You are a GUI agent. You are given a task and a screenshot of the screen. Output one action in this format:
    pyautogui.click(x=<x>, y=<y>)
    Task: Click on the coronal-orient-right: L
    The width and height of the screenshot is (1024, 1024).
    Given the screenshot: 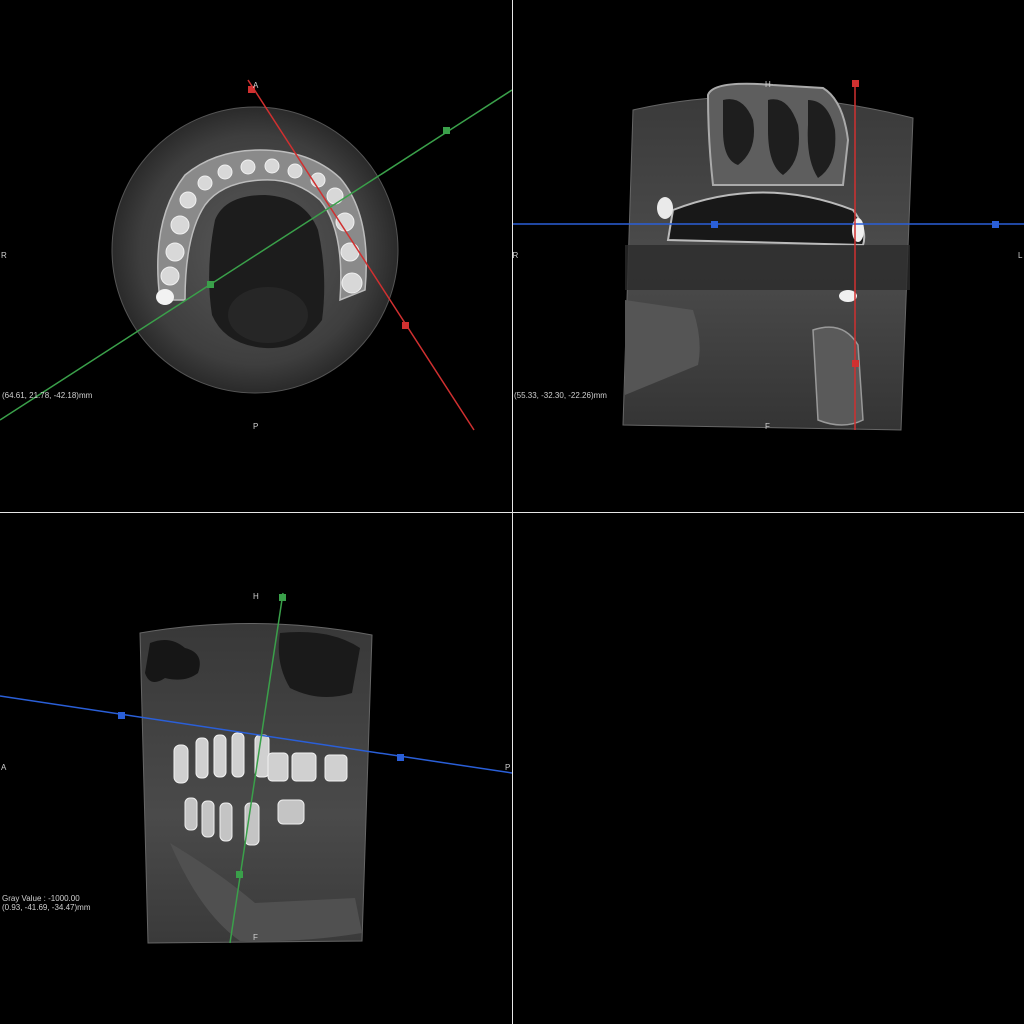 What is the action you would take?
    pyautogui.click(x=1020, y=255)
    